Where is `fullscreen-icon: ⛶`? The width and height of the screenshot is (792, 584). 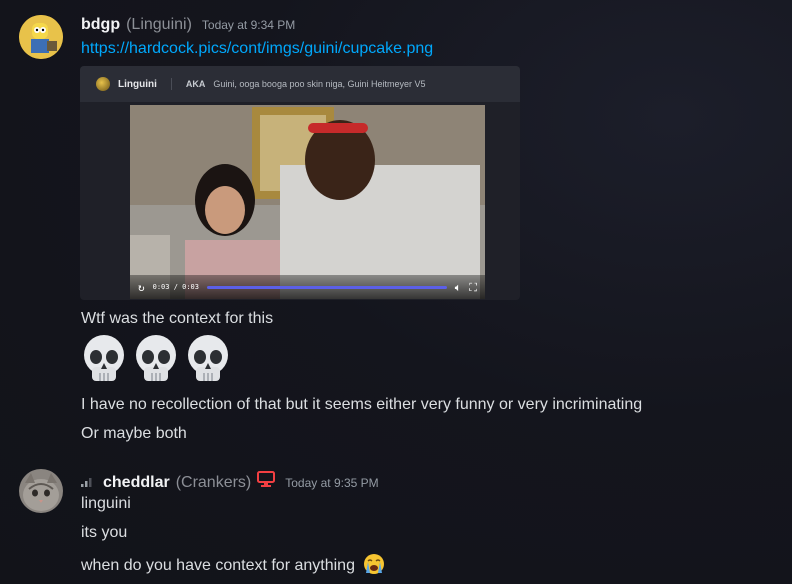
fullscreen-icon: ⛶ is located at coordinates (473, 287).